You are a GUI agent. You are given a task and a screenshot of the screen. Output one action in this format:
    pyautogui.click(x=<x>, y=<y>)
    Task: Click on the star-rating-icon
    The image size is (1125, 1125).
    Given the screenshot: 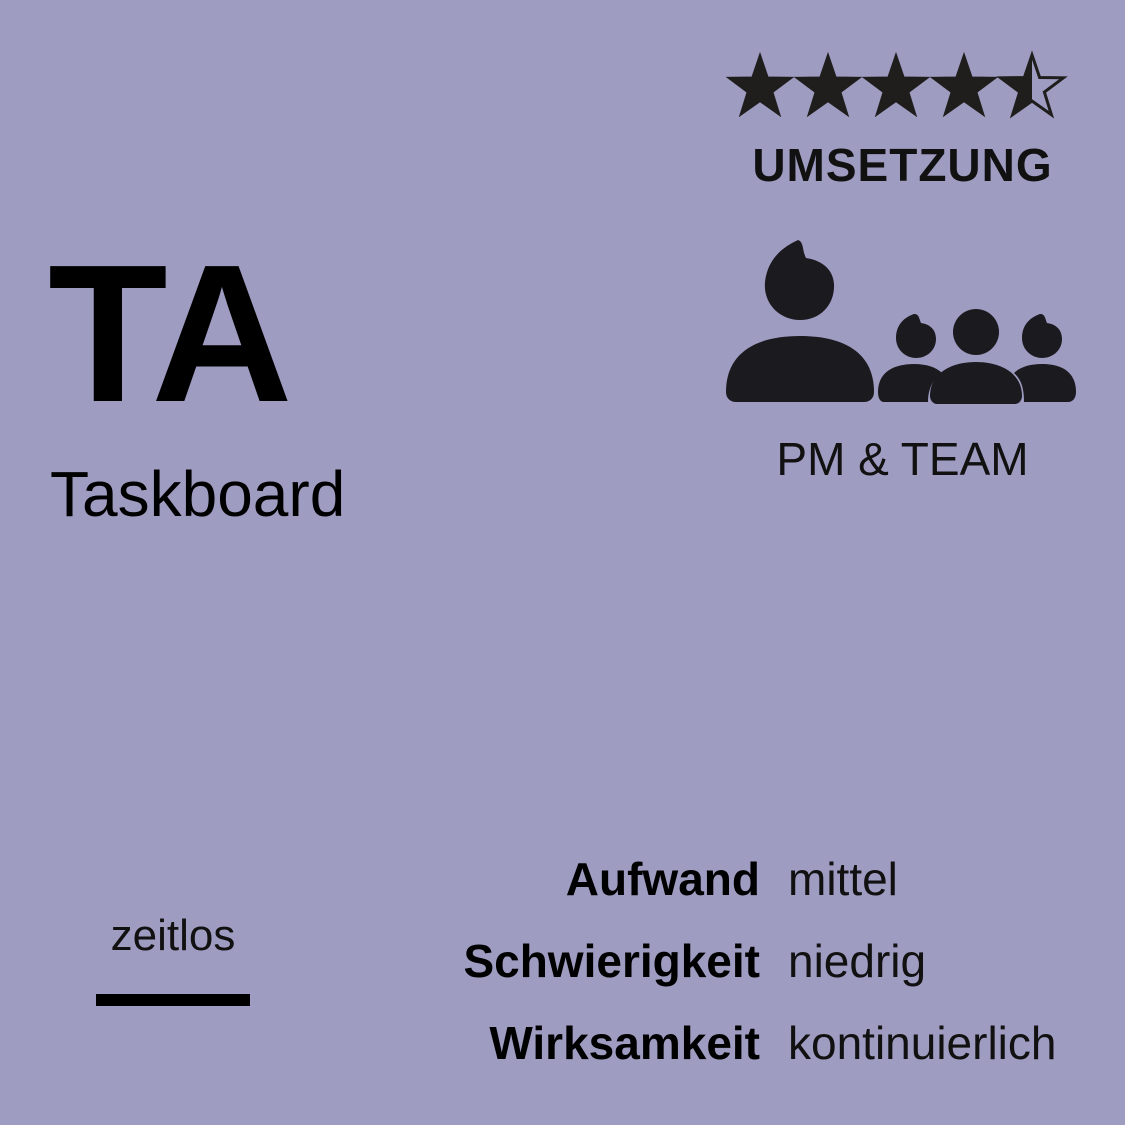 What is the action you would take?
    pyautogui.click(x=896, y=84)
    